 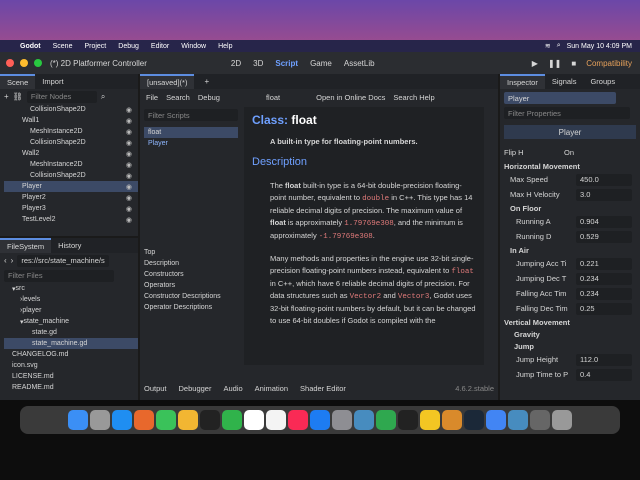 What do you see at coordinates (10, 63) in the screenshot?
I see `close-window-button` at bounding box center [10, 63].